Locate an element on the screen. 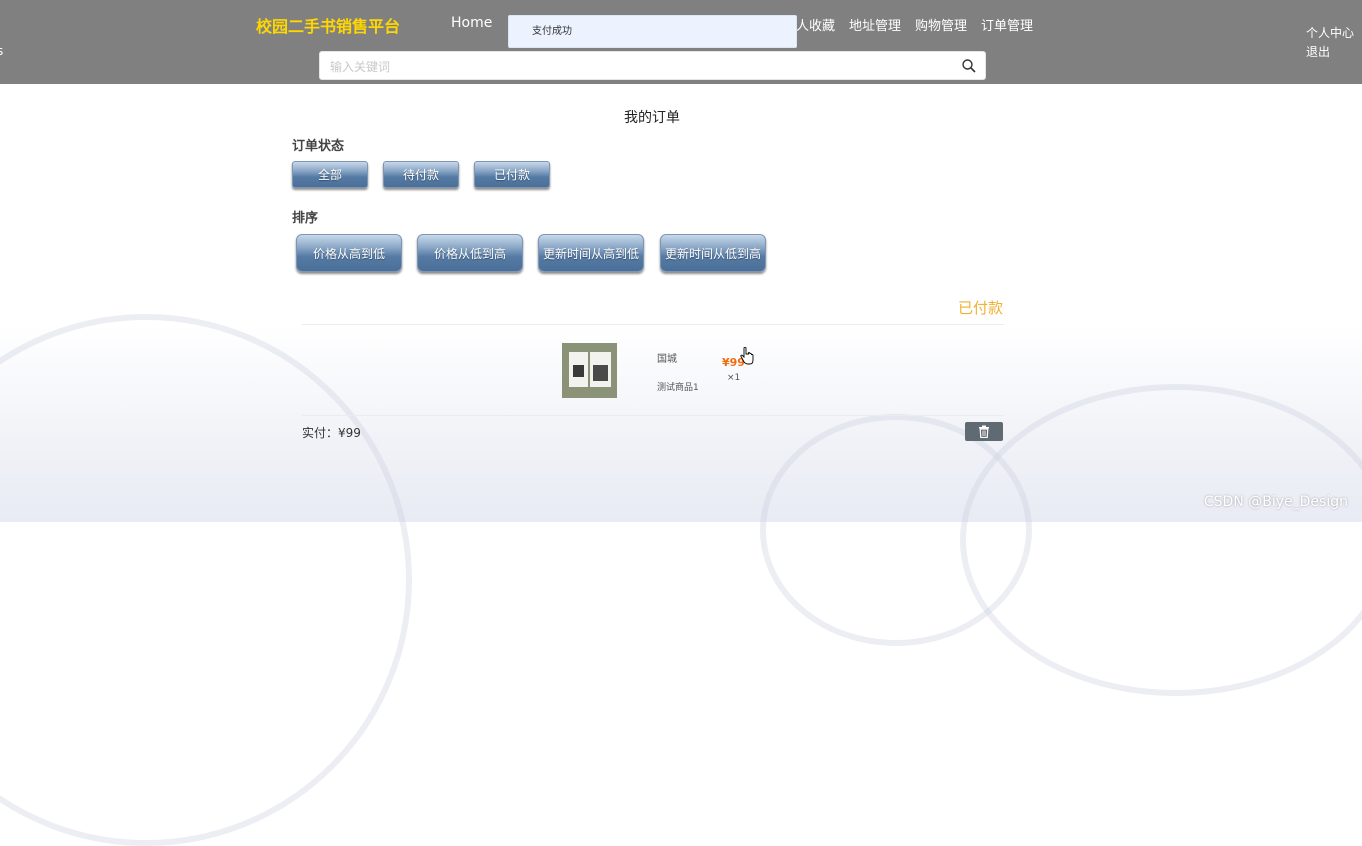  logout-link: 退出 is located at coordinates (1330, 52).